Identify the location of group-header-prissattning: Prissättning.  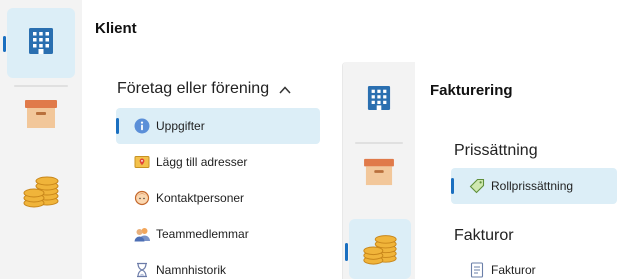
(496, 151).